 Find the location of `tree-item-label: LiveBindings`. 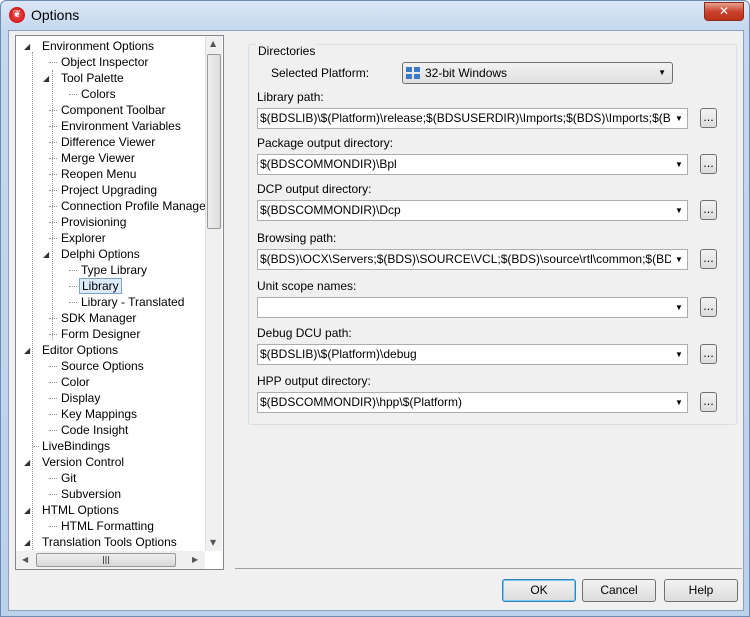

tree-item-label: LiveBindings is located at coordinates (76, 446).